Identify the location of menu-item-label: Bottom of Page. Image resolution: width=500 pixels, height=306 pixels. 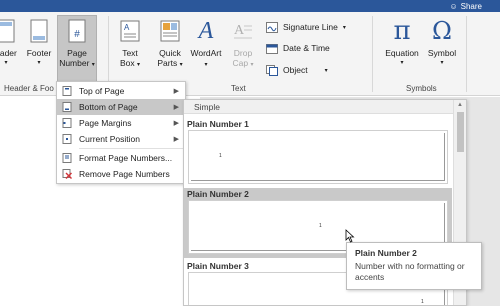
(108, 107).